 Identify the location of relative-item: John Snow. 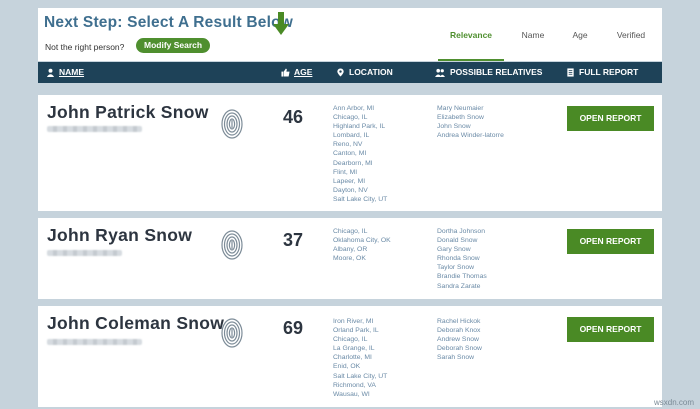
(454, 127).